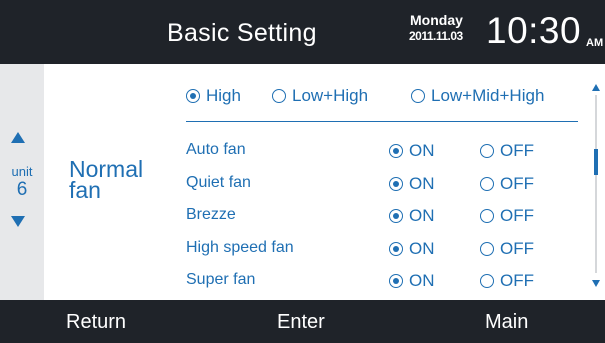  I want to click on scroll-track, so click(596, 184).